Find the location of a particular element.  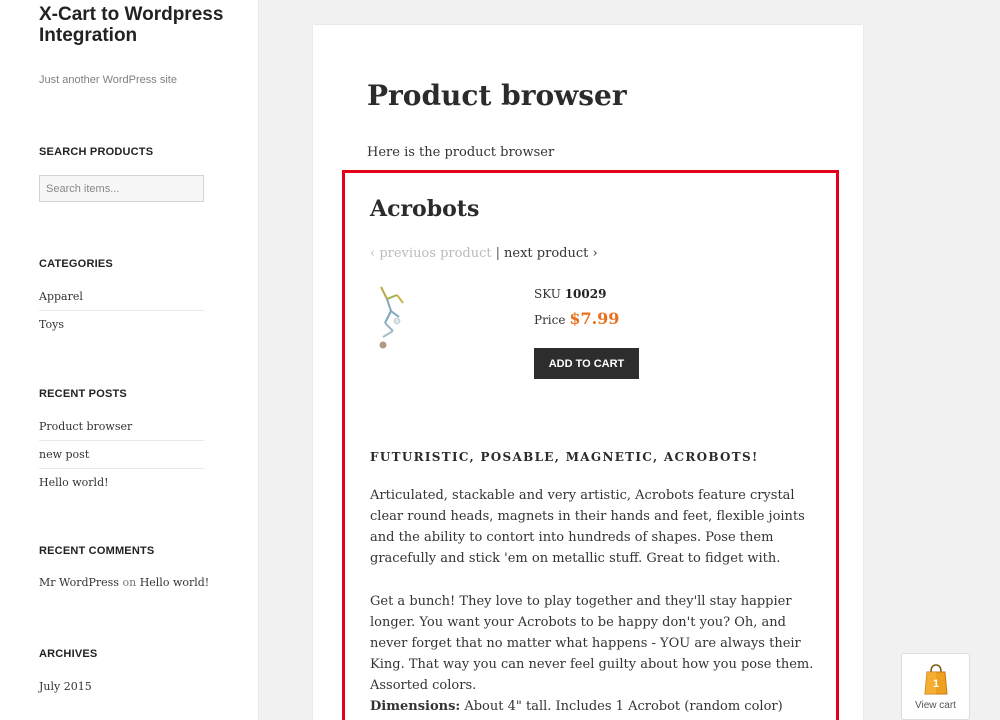

view-cart-button: 1 View cart is located at coordinates (935, 686).